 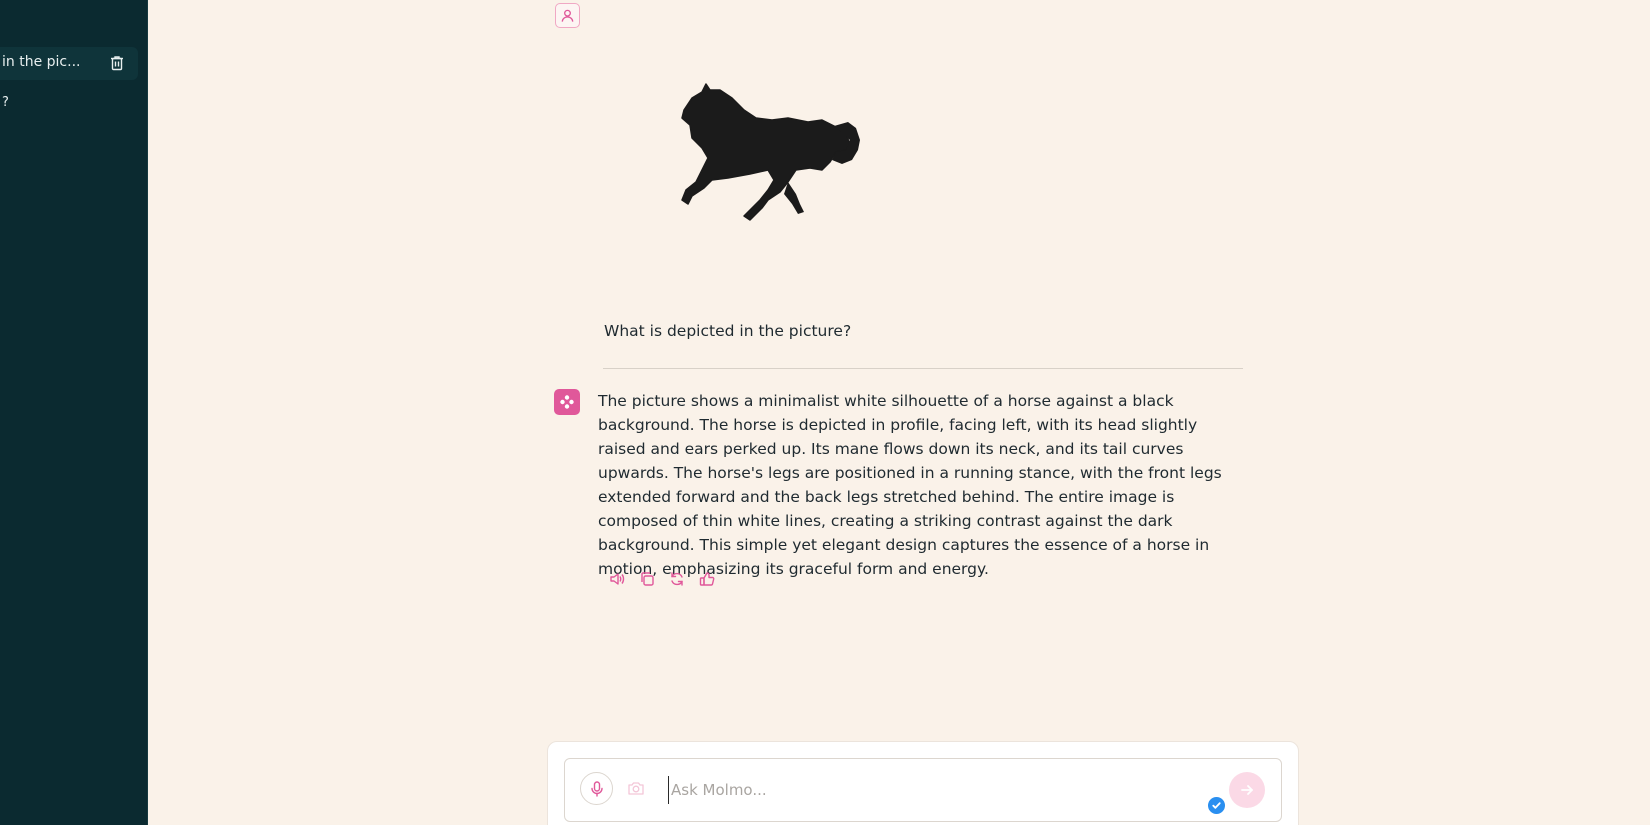 I want to click on trash-icon, so click(x=117, y=63).